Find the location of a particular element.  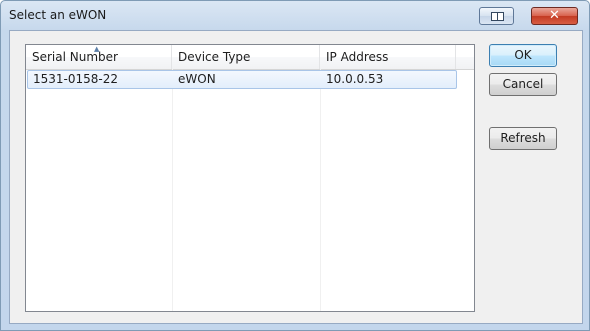

column-header-ip-address: IP Address is located at coordinates (388, 57).